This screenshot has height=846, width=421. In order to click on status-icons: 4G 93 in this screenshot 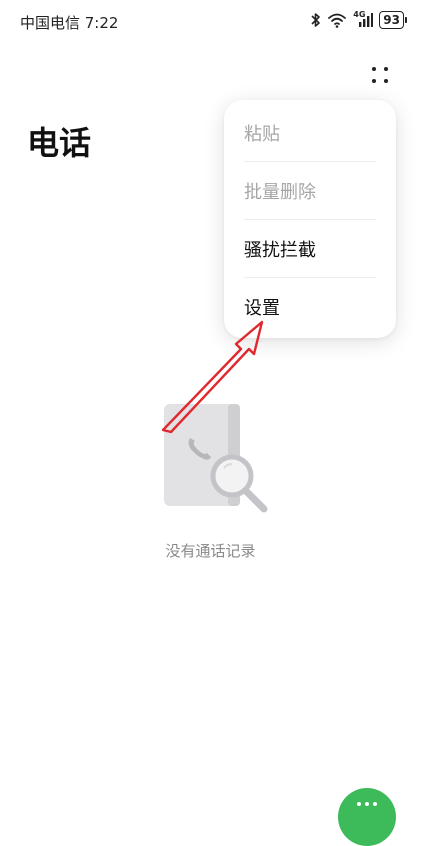, I will do `click(358, 19)`.